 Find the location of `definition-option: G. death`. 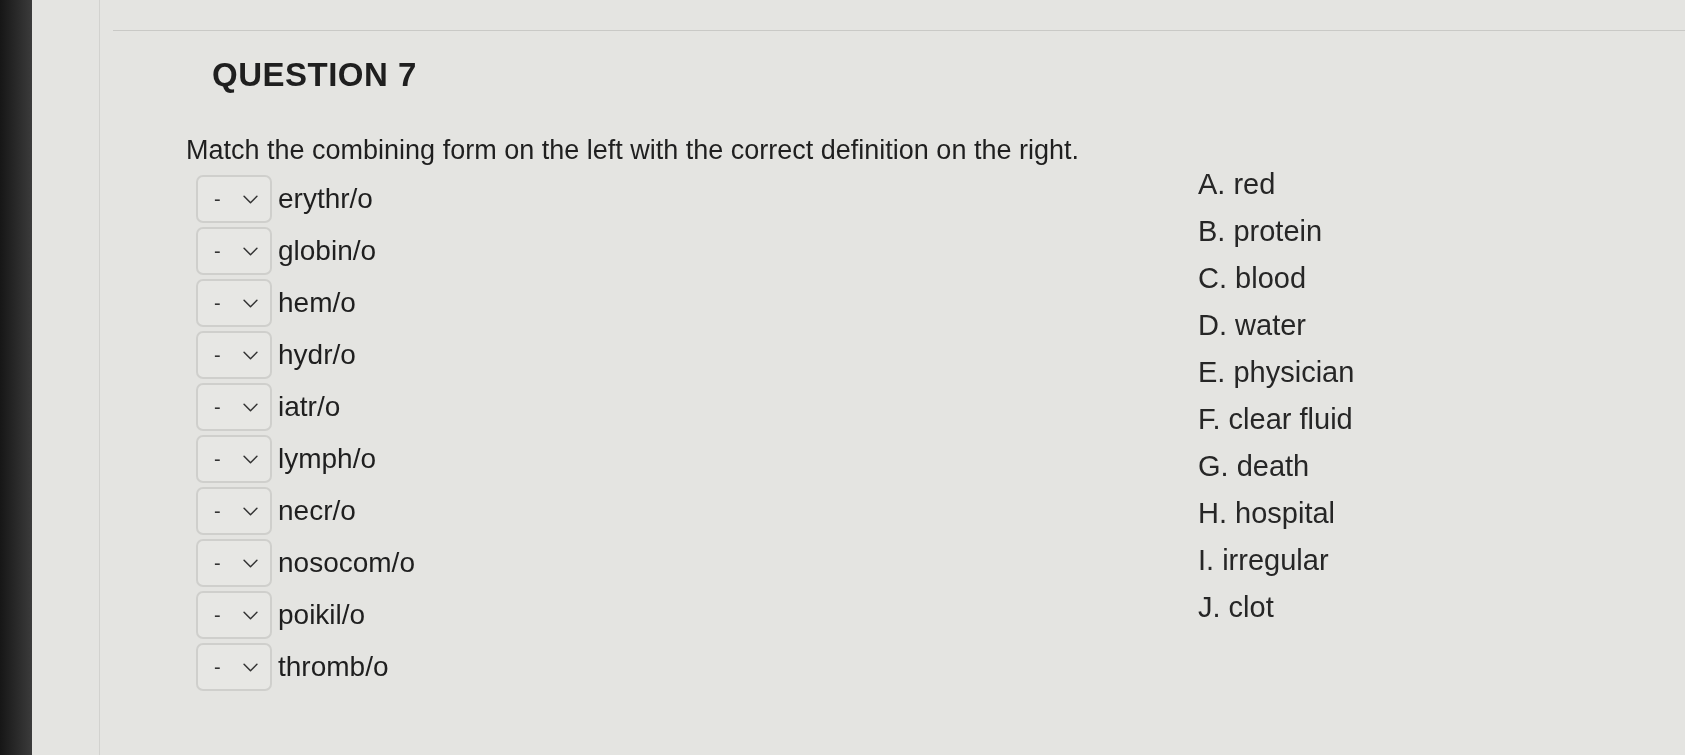

definition-option: G. death is located at coordinates (1254, 466).